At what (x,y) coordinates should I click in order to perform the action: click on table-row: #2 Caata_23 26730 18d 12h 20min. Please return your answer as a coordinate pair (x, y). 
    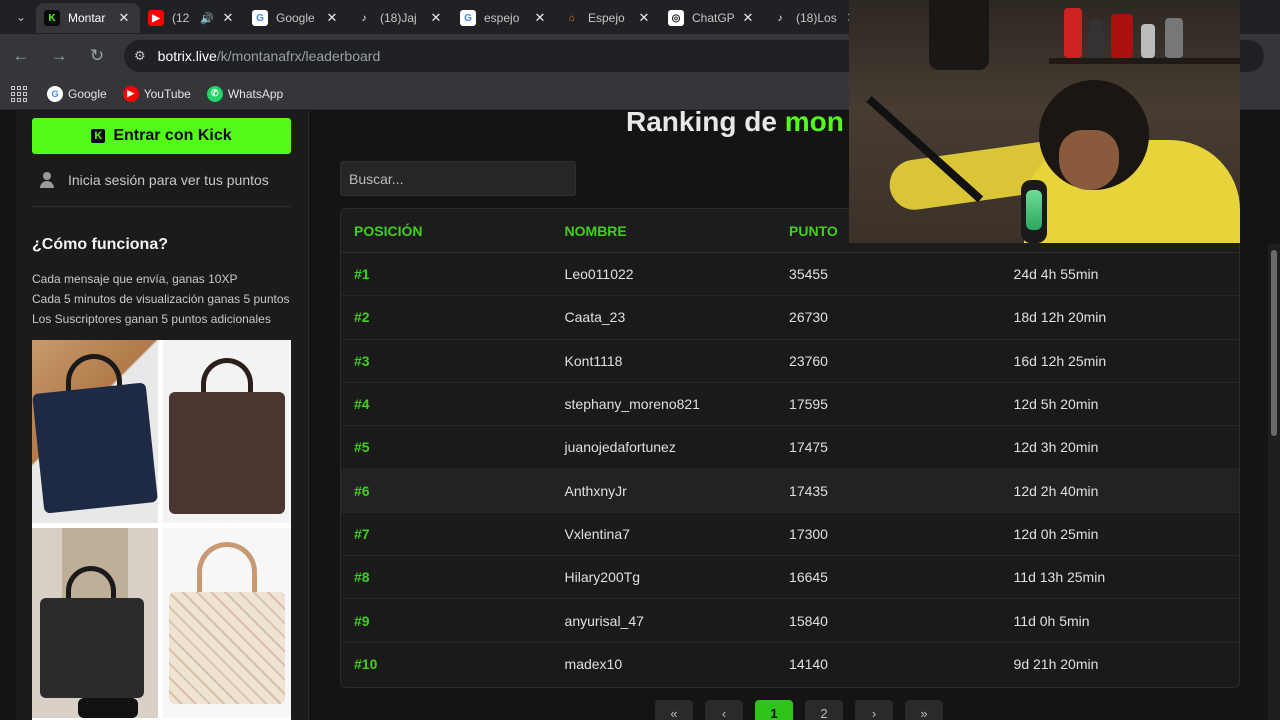
    Looking at the image, I should click on (790, 318).